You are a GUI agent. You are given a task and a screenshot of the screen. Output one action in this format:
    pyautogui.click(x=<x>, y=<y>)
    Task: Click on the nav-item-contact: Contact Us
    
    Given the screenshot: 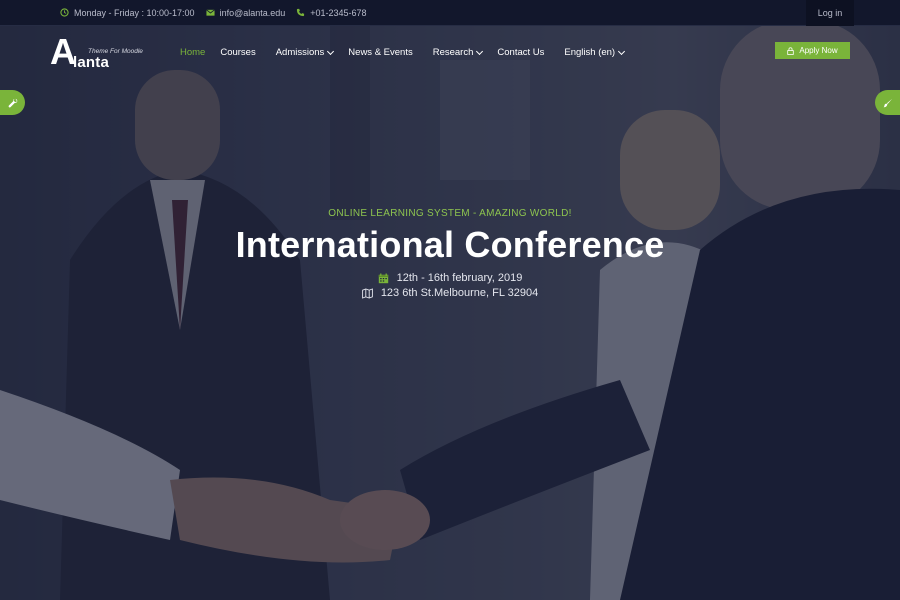 What is the action you would take?
    pyautogui.click(x=520, y=52)
    